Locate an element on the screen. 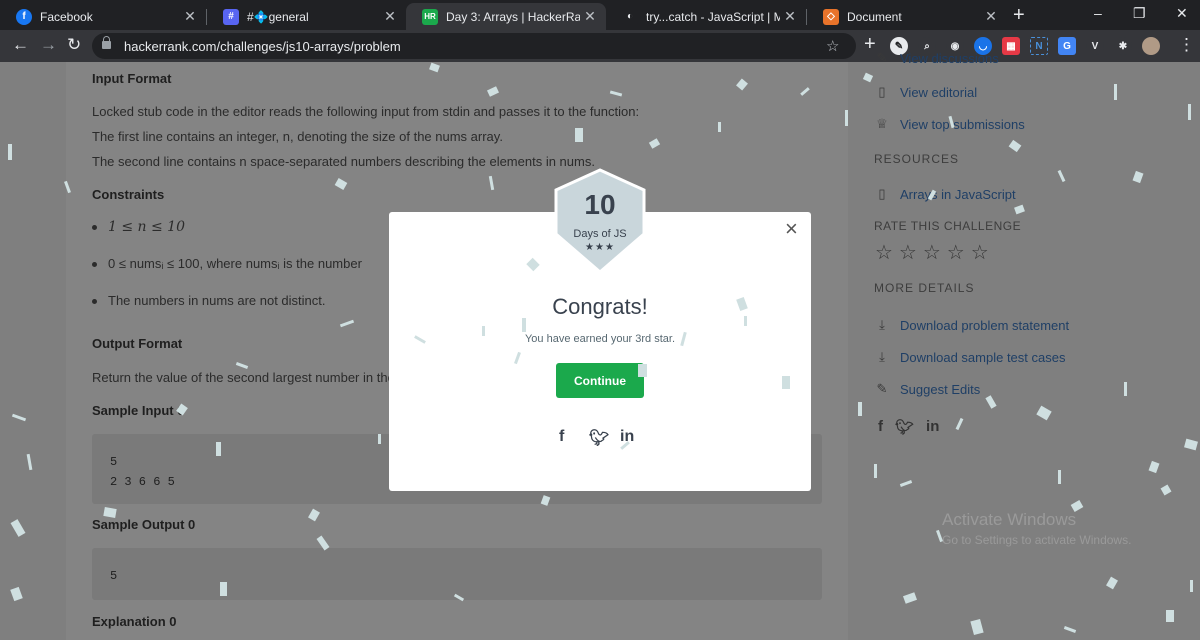  tab-title: Document is located at coordinates (874, 16).